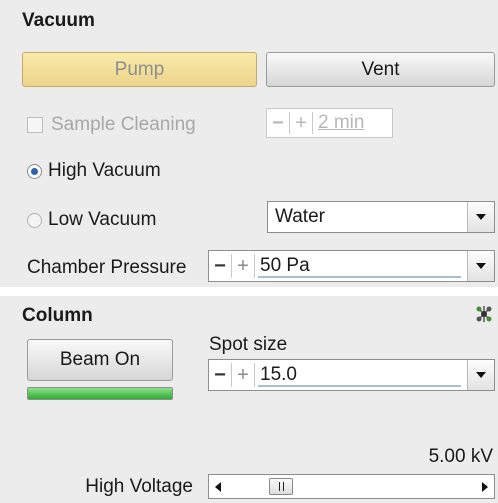  Describe the element at coordinates (460, 456) in the screenshot. I see `high-voltage-value: 5.00 kV` at that location.